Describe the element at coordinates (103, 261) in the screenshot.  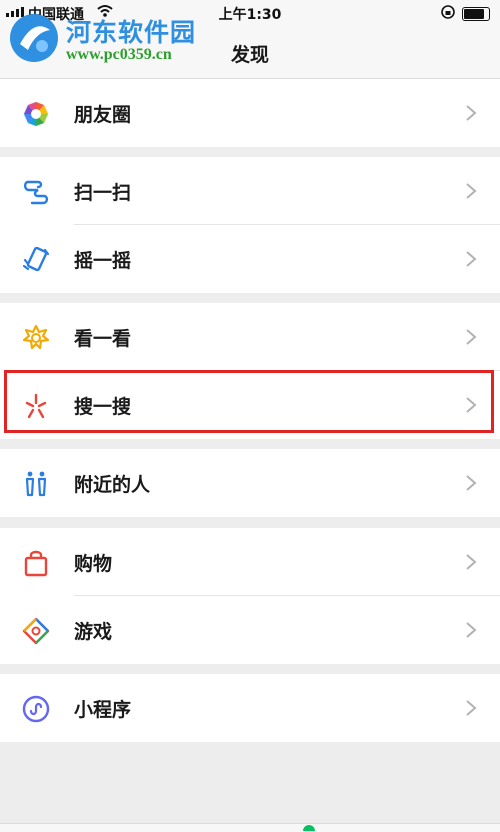
I see `menu-item-label: 摇一摇` at that location.